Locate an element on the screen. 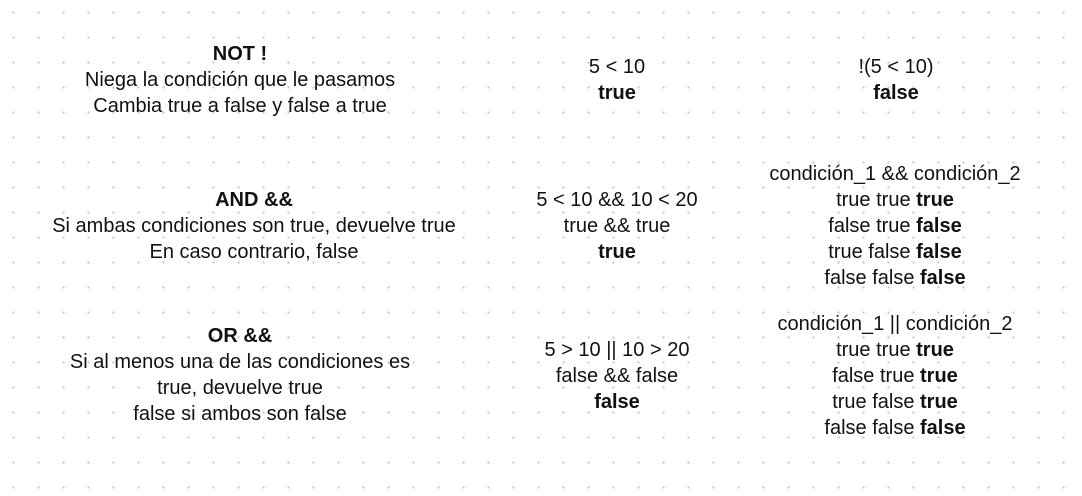 Image resolution: width=1082 pixels, height=496 pixels. not-negated-result: false is located at coordinates (896, 93).